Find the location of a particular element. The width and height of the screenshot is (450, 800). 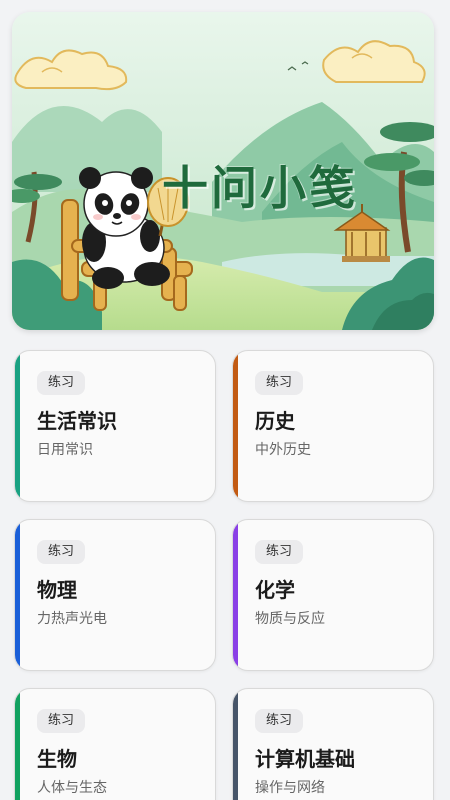

banner-title: 十问小笺 is located at coordinates (260, 188).